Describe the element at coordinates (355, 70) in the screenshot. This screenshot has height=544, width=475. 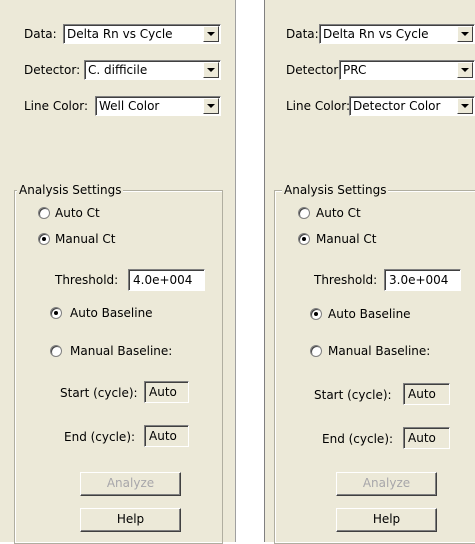
I see `detector-select-value: PRC` at that location.